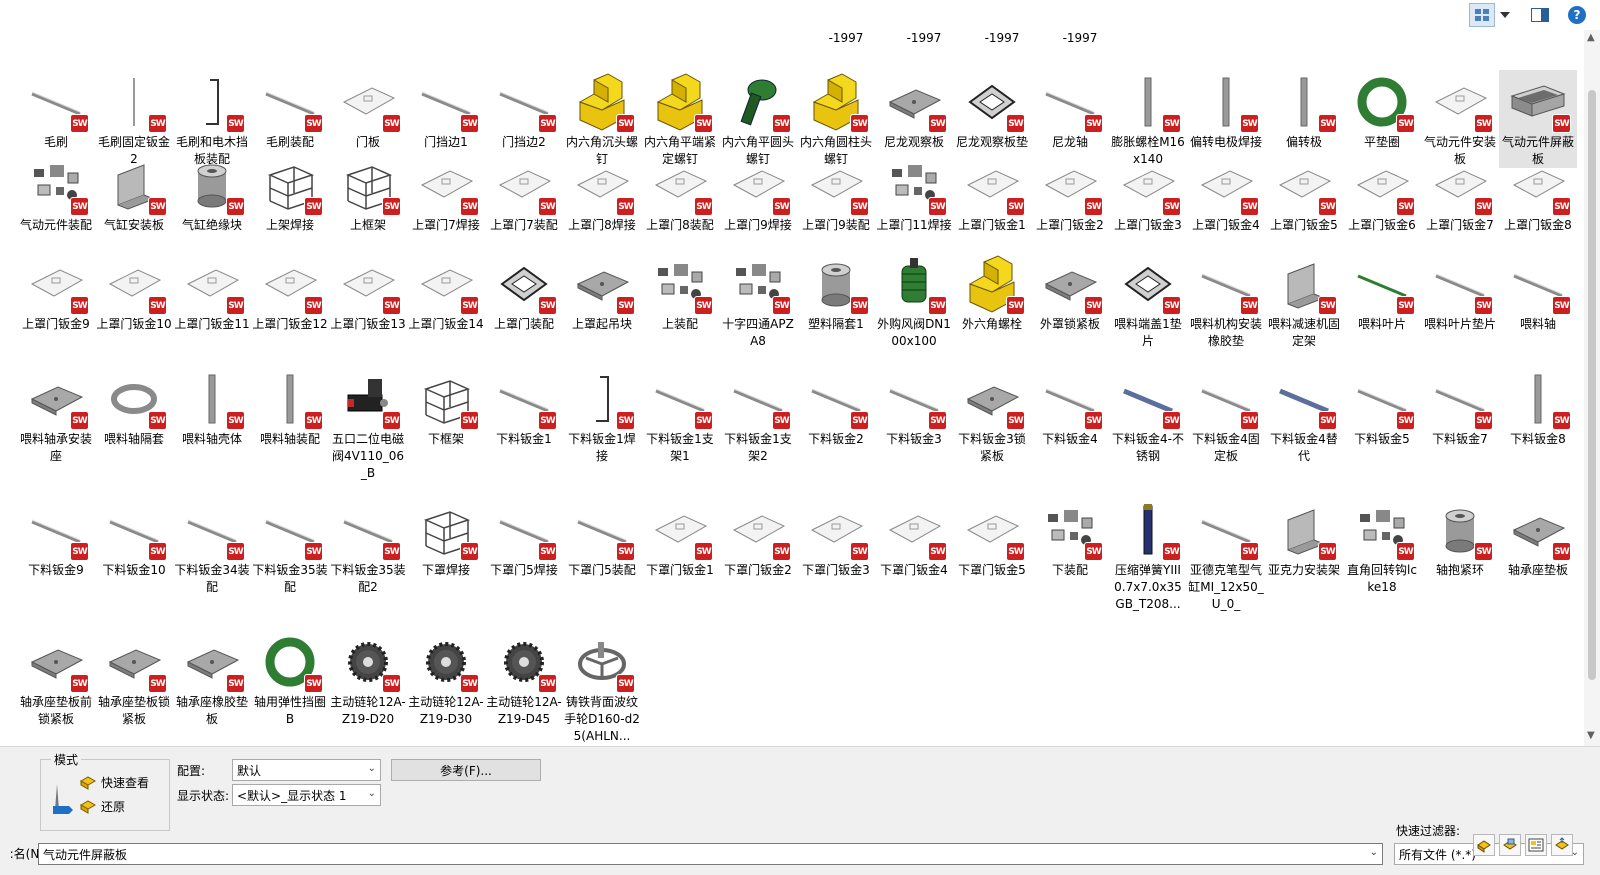 The width and height of the screenshot is (1600, 875). I want to click on file-item: SW 偏转极, so click(1304, 110).